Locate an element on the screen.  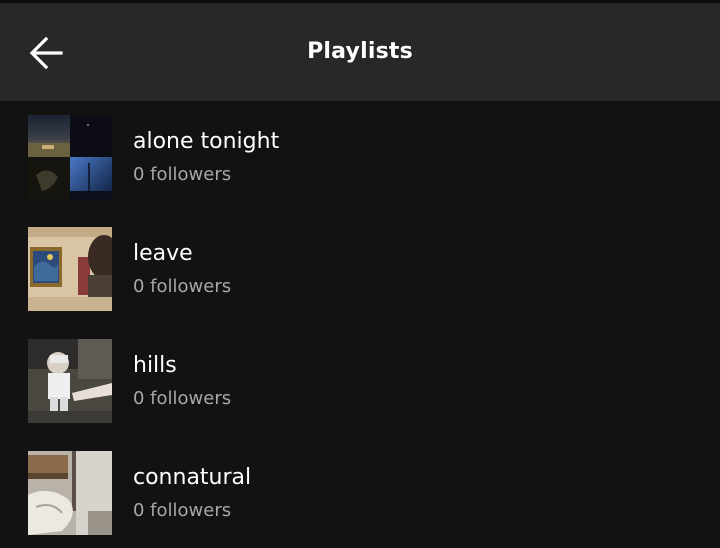
playlist-name: alone tonight is located at coordinates (206, 141).